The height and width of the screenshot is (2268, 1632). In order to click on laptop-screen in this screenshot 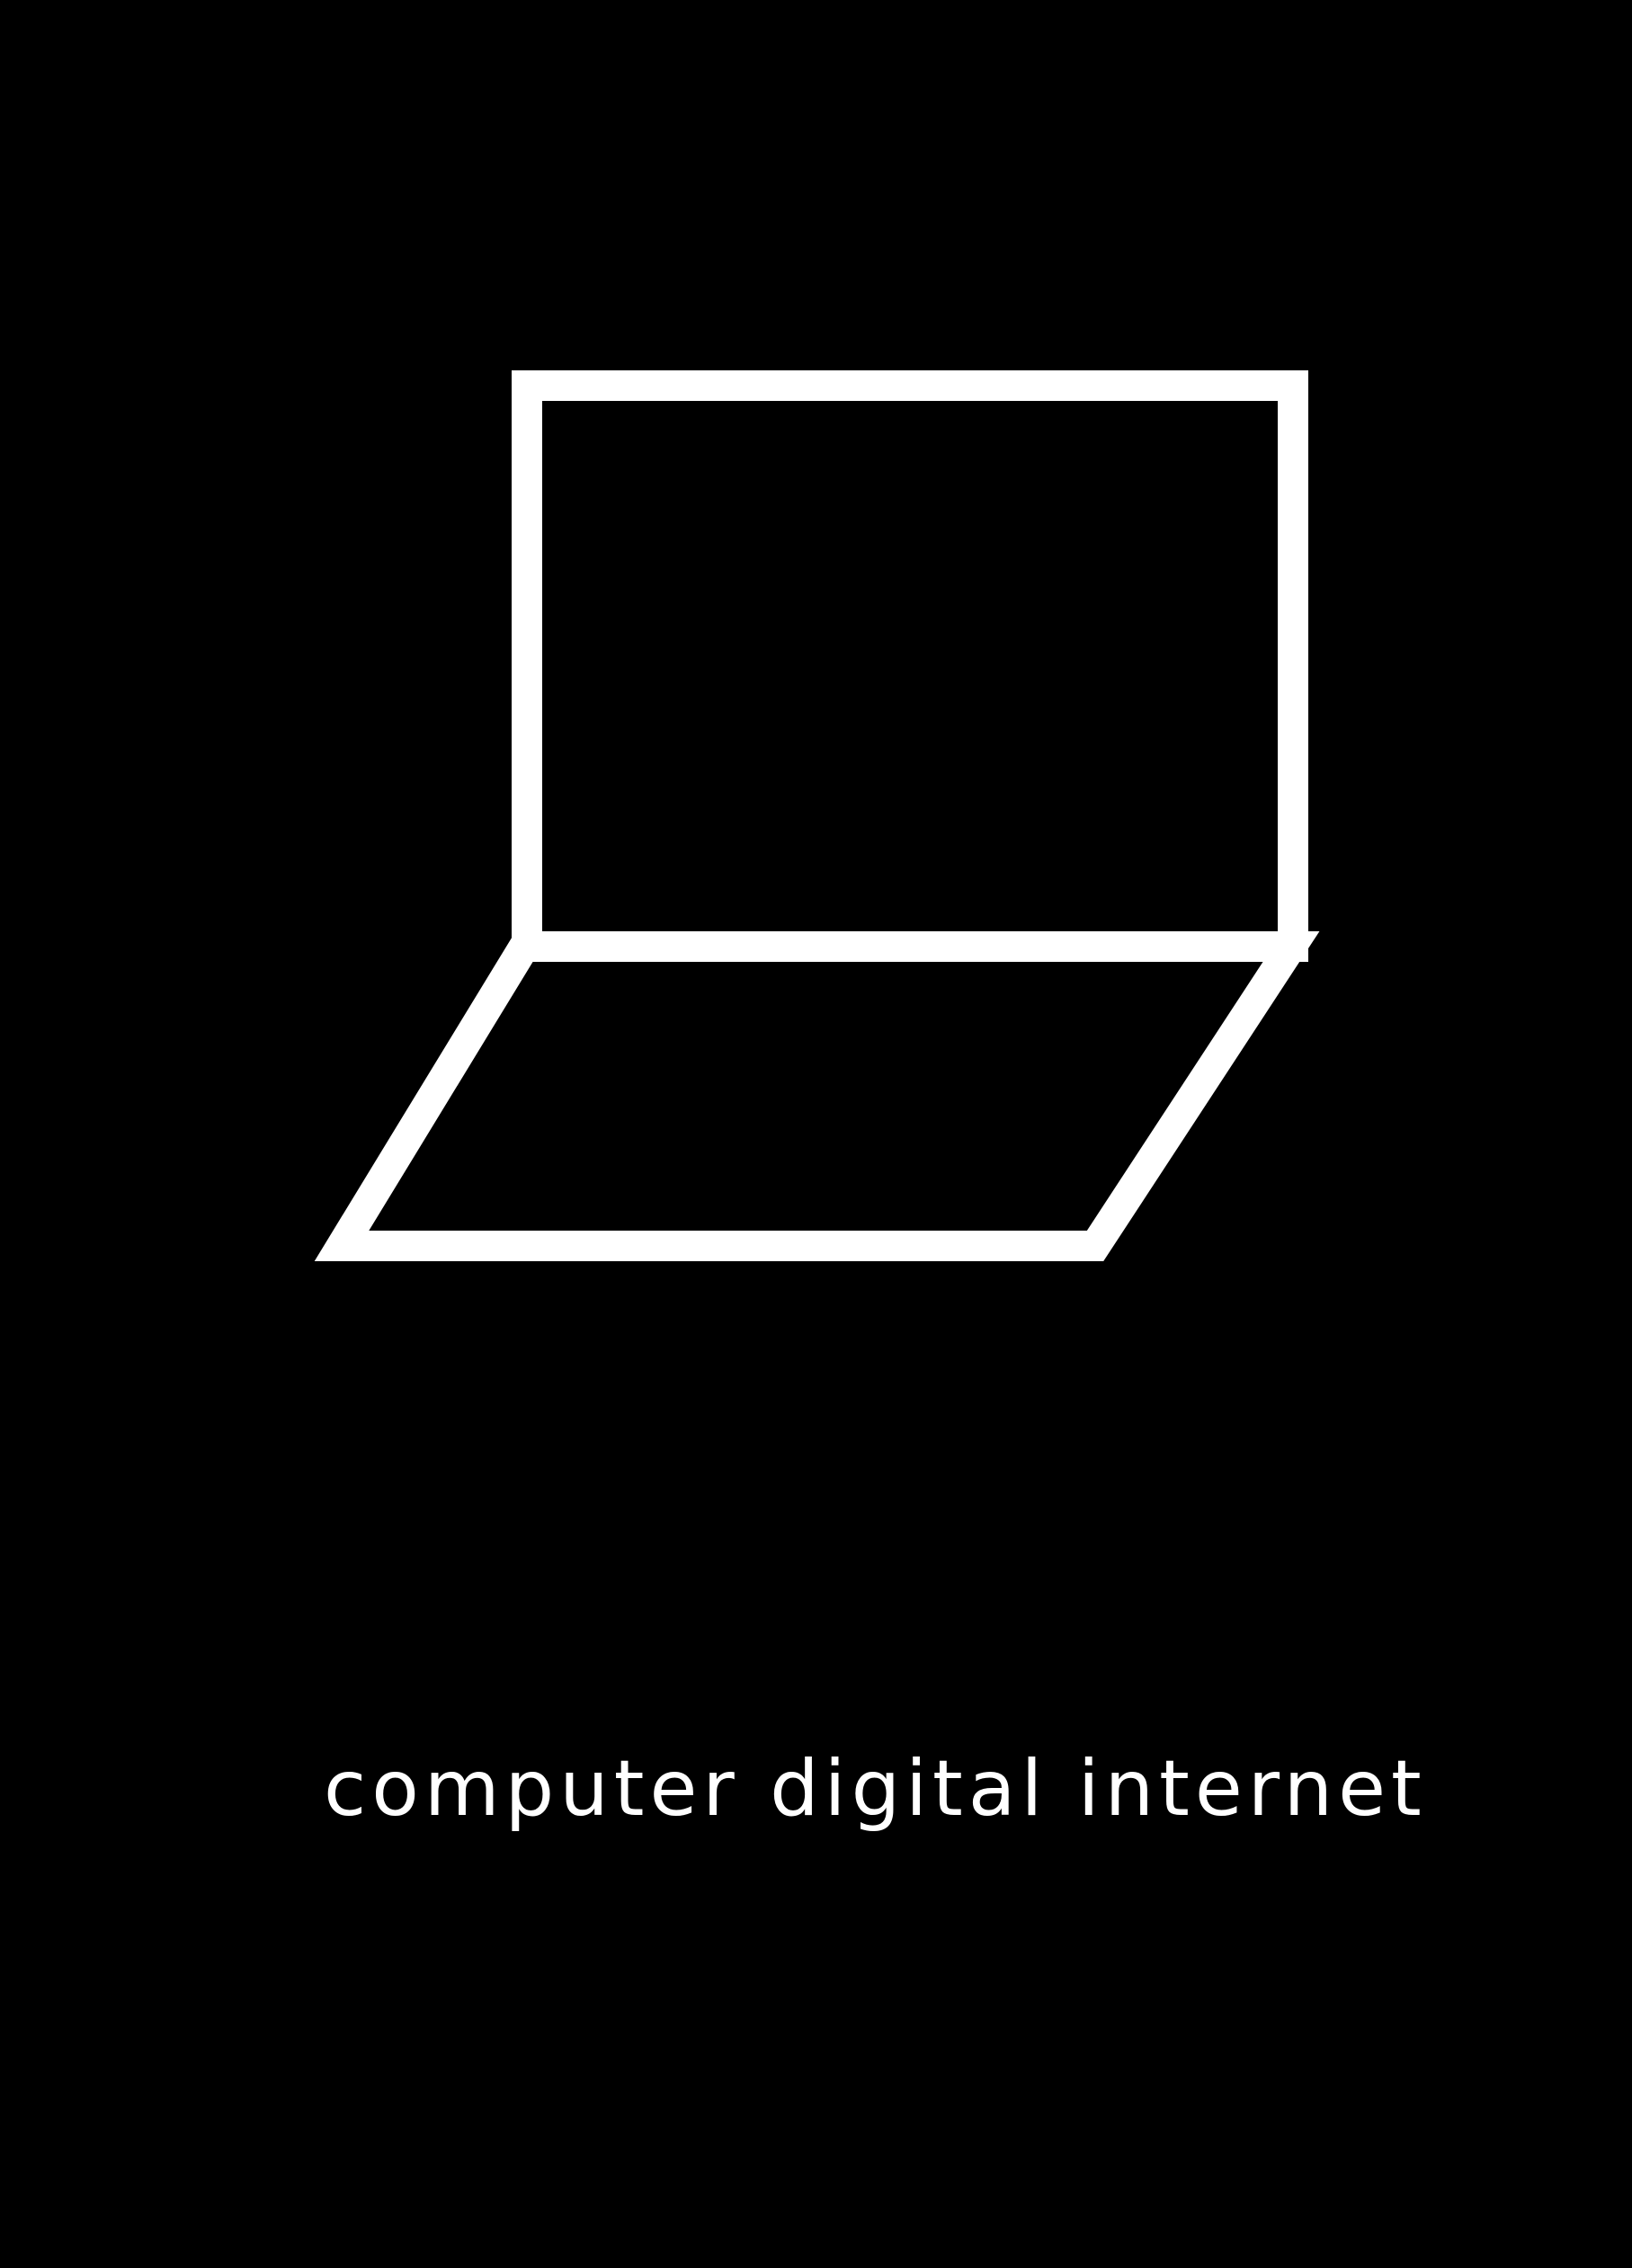, I will do `click(910, 666)`.